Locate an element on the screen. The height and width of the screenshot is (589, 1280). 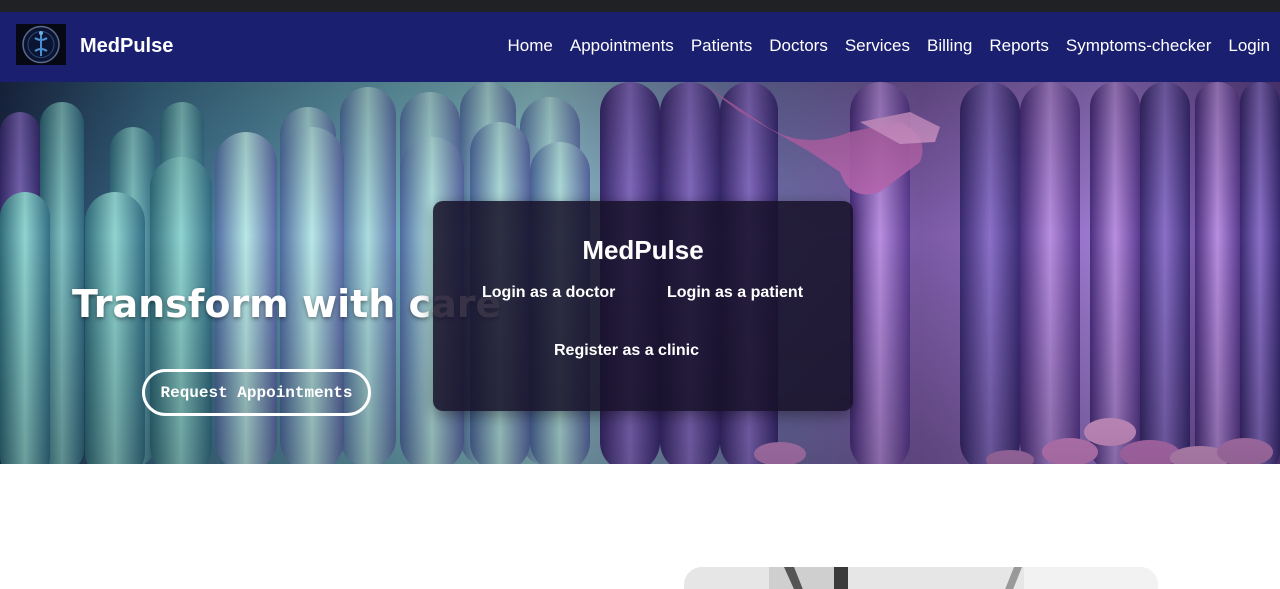
modal-title: MedPulse is located at coordinates (643, 250).